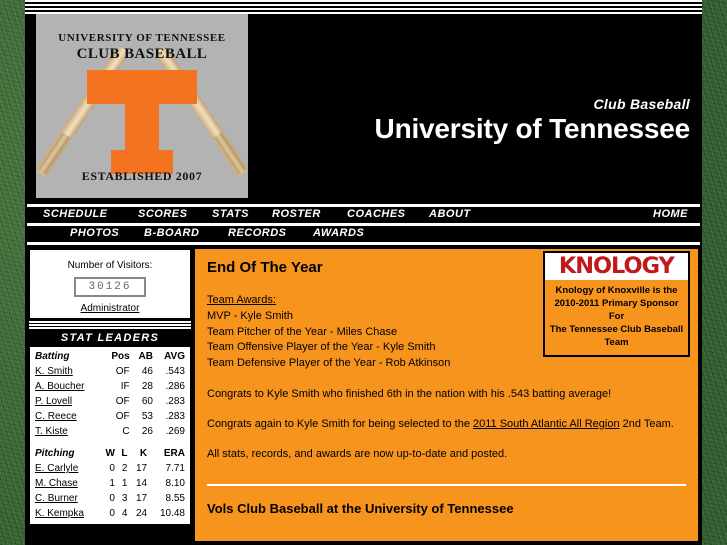  What do you see at coordinates (124, 498) in the screenshot?
I see `pitching-player-l: 3` at bounding box center [124, 498].